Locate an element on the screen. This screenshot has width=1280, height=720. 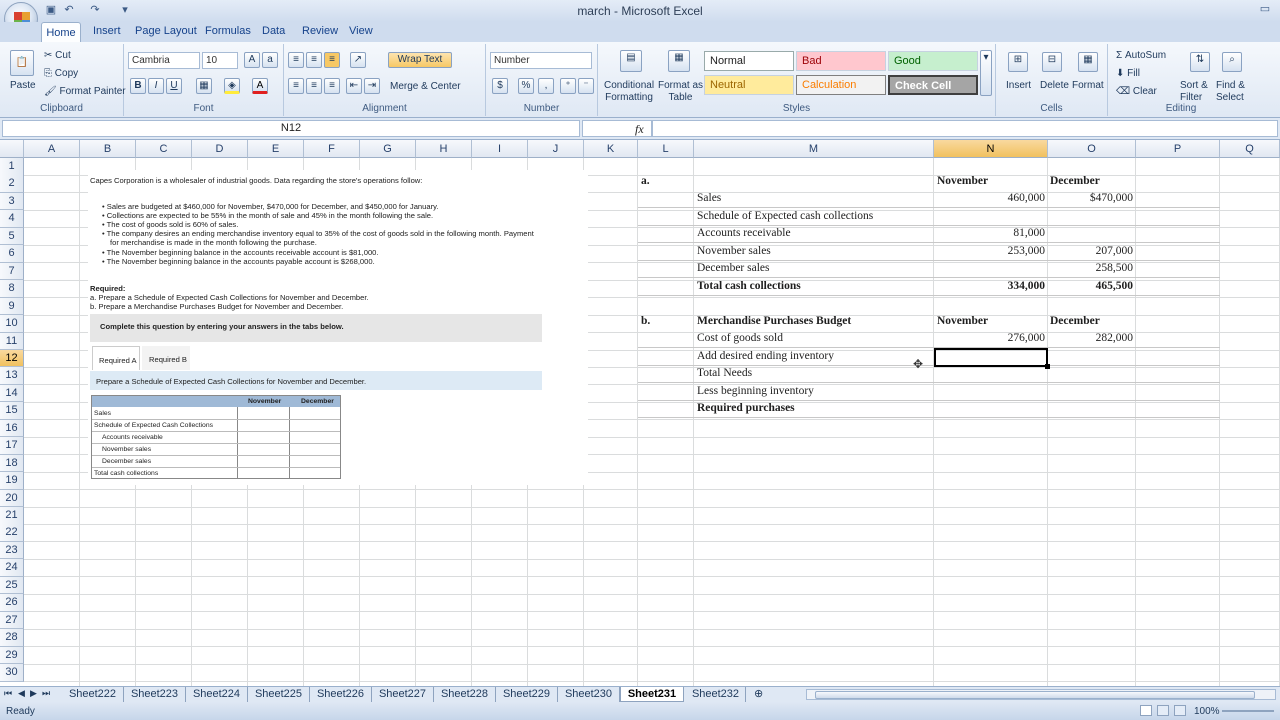
font-color-icon: A is located at coordinates (260, 86).